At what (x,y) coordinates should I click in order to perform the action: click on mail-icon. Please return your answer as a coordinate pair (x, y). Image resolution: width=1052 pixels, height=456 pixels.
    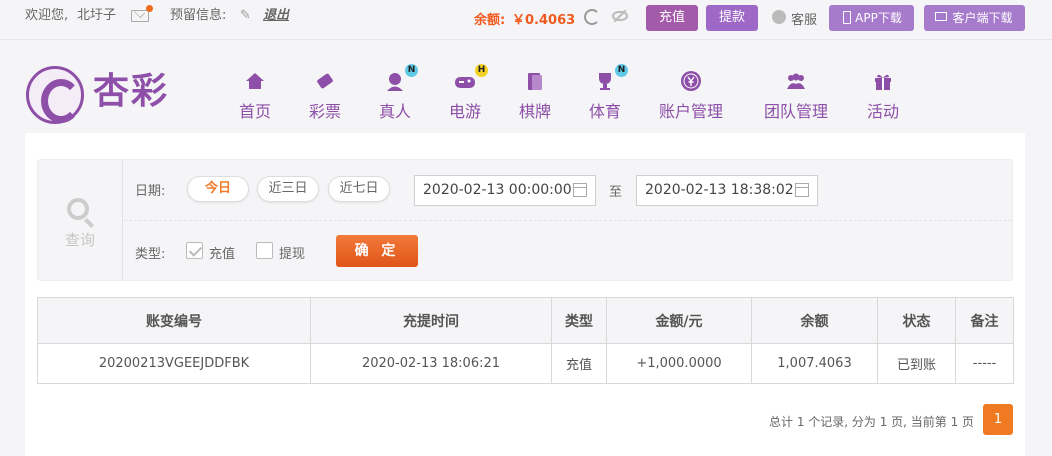
    Looking at the image, I should click on (140, 16).